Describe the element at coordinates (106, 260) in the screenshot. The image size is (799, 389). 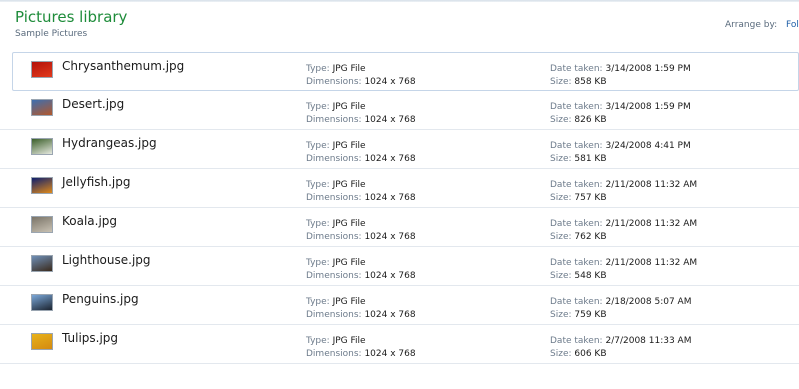
I see `file-name: Lighthouse.jpg` at that location.